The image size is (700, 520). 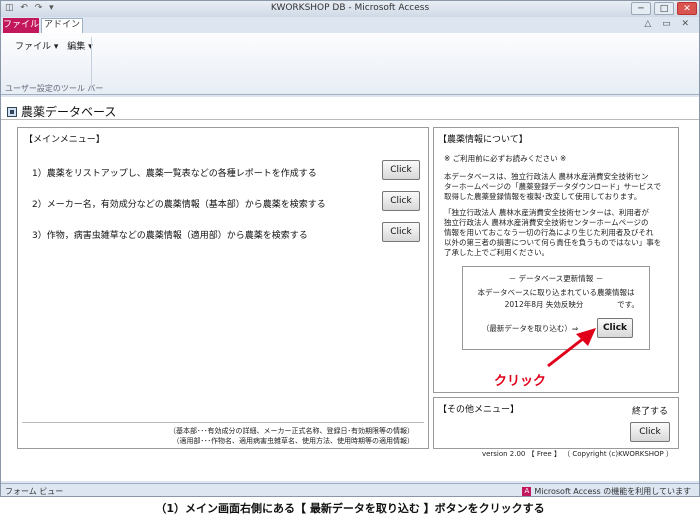 I want to click on caption: （1）メイン画面右側にある【 最新データを取り込む 】ボタンをクリックする, so click(x=350, y=508).